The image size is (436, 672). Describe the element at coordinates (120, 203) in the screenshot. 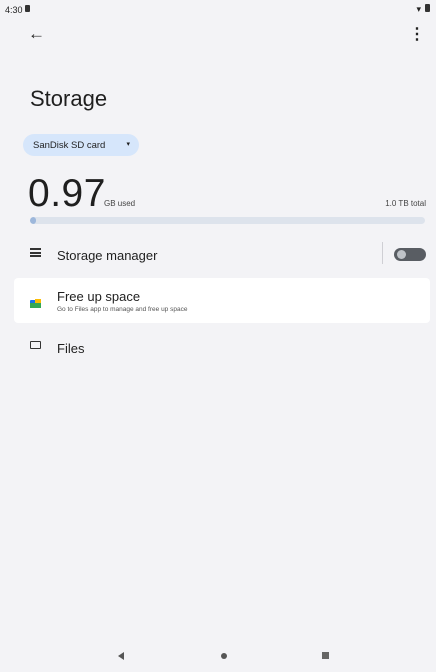

I see `used-unit: GB used` at that location.